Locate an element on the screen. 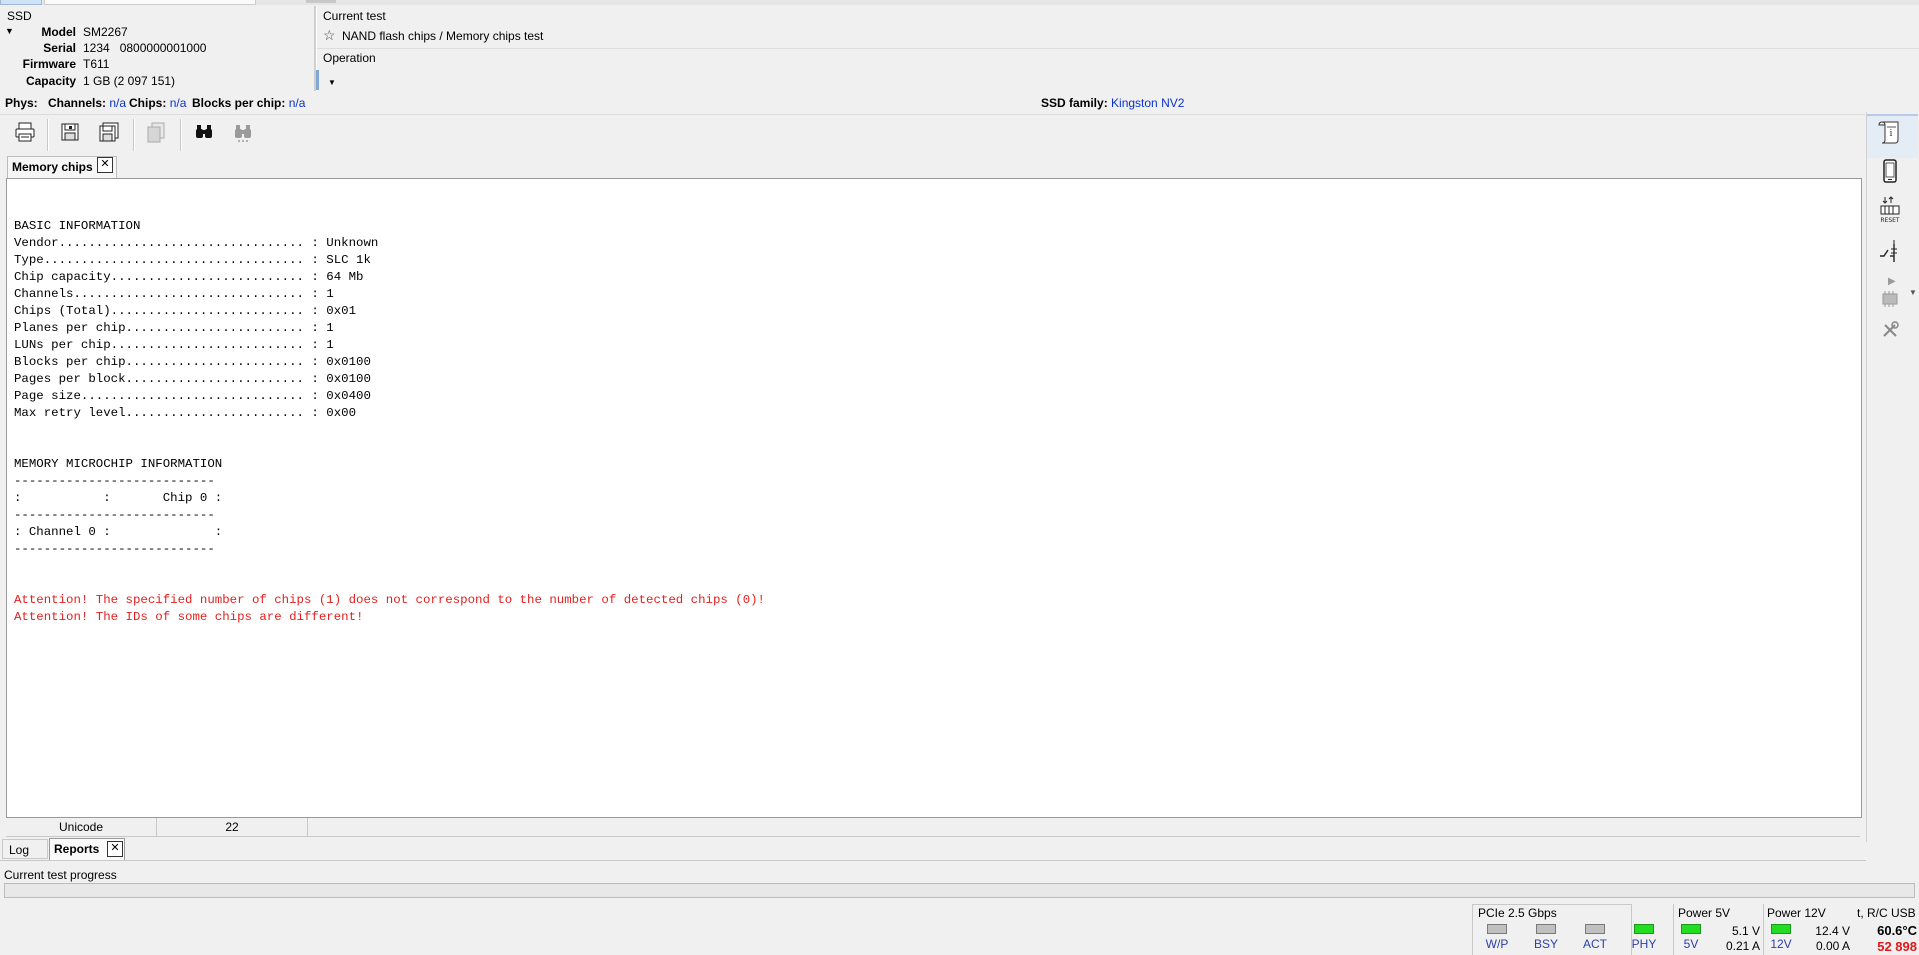 This screenshot has width=1919, height=955. print-icon is located at coordinates (25, 132).